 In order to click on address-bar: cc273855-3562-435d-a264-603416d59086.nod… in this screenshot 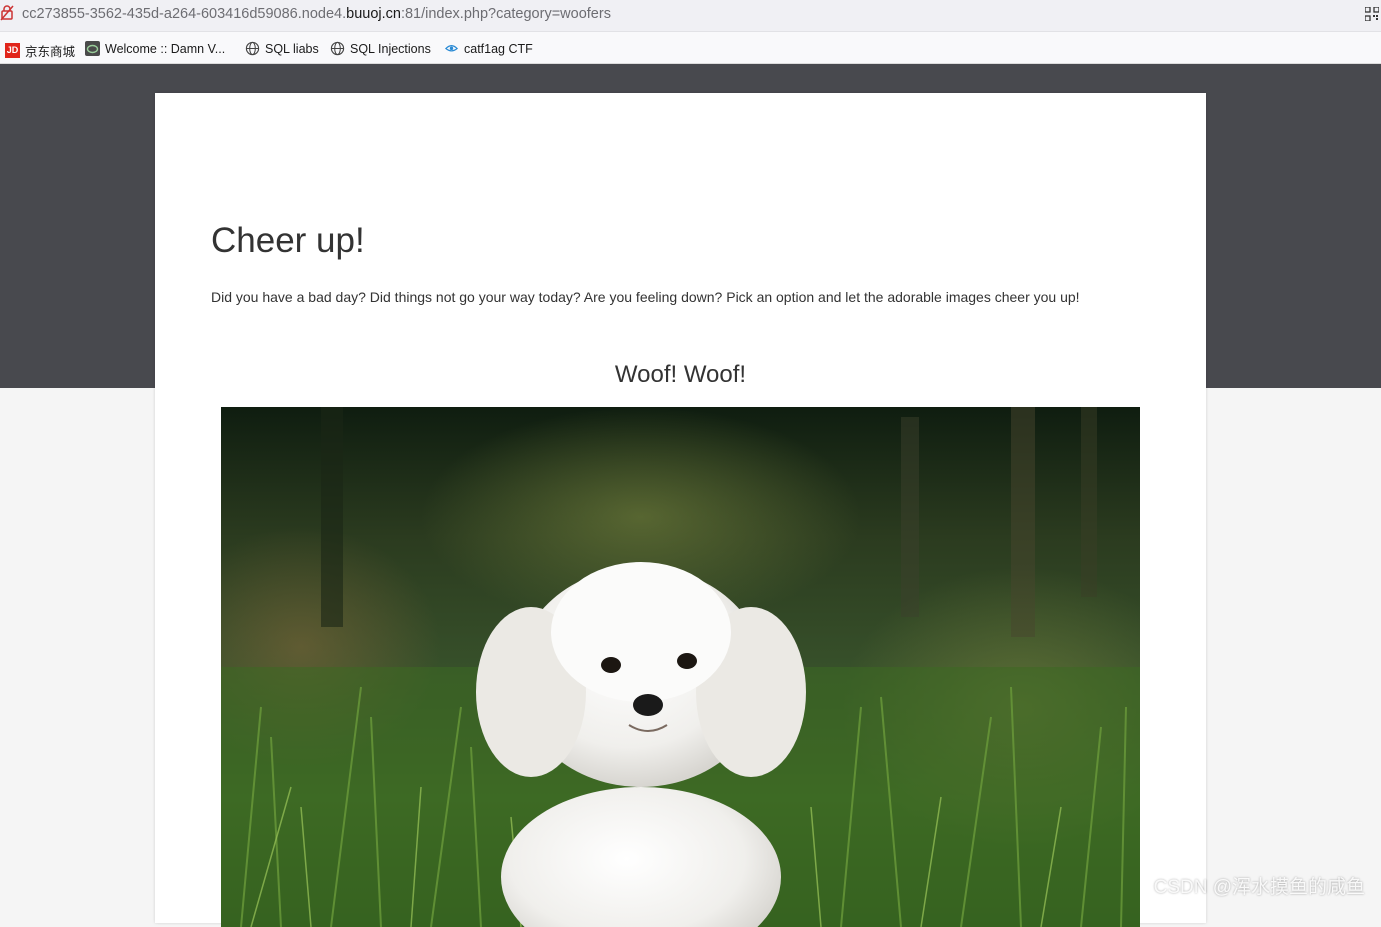, I will do `click(690, 16)`.